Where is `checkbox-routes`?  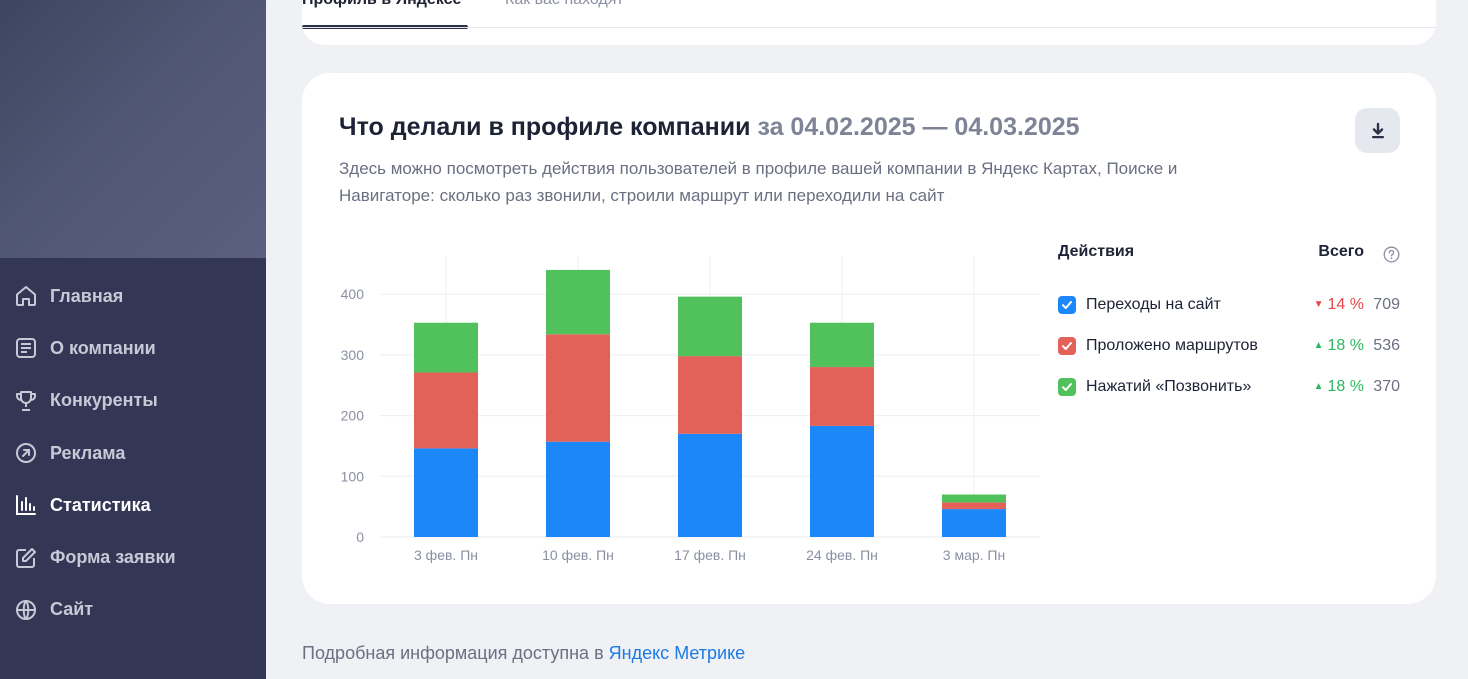 checkbox-routes is located at coordinates (1067, 345).